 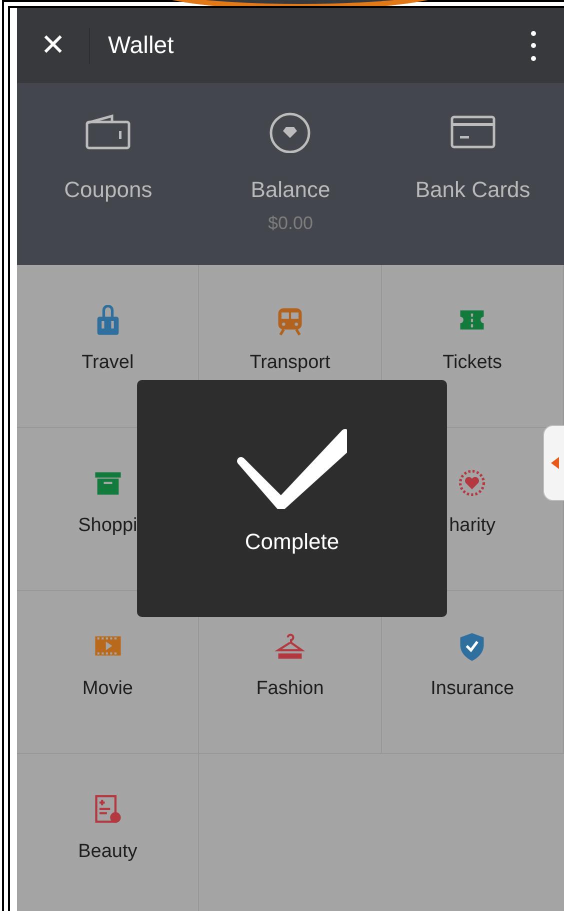 I want to click on toast-message: Complete, so click(x=292, y=542).